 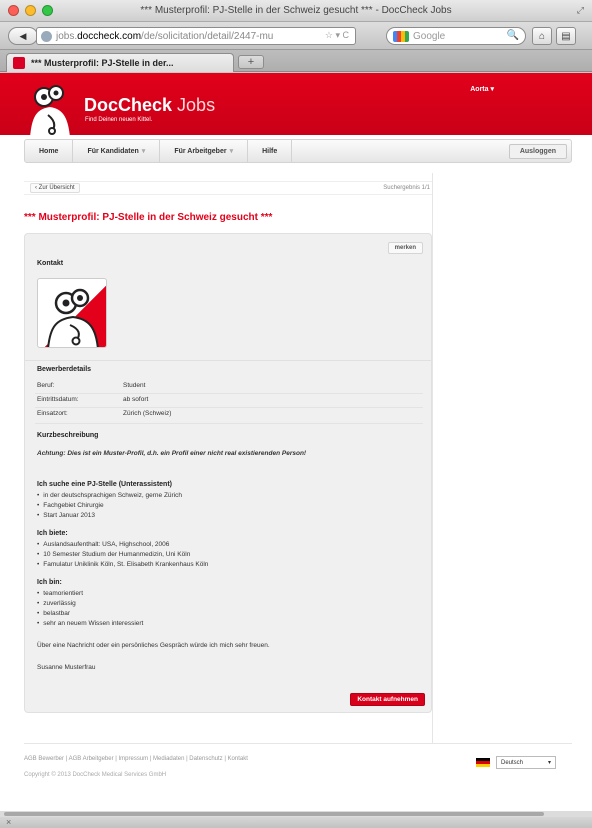 What do you see at coordinates (566, 36) in the screenshot?
I see `menu-button: ▤` at bounding box center [566, 36].